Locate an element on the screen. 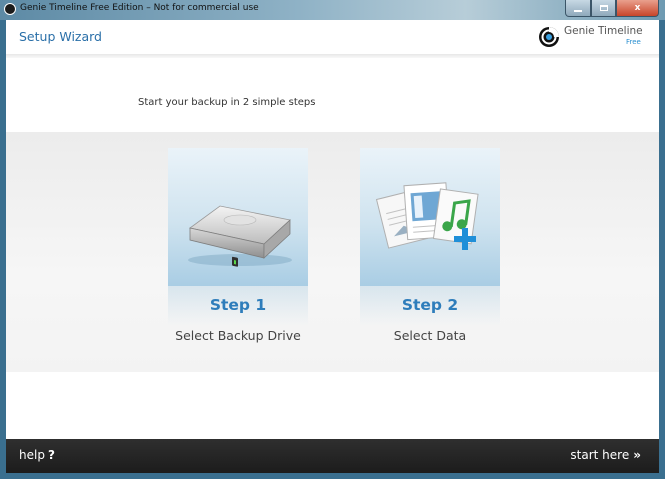 Image resolution: width=665 pixels, height=479 pixels. maximize-button is located at coordinates (603, 8).